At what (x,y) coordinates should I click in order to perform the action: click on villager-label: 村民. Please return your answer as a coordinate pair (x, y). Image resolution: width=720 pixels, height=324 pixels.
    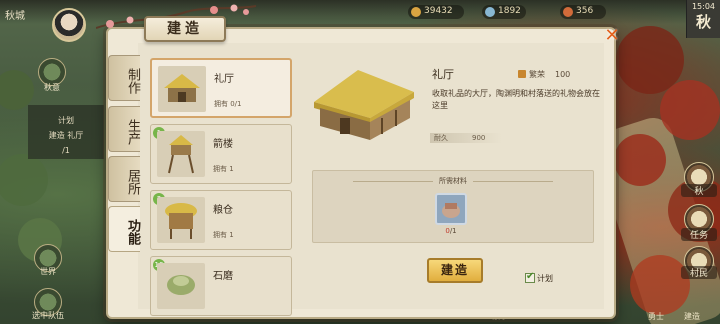
    Looking at the image, I should click on (699, 272).